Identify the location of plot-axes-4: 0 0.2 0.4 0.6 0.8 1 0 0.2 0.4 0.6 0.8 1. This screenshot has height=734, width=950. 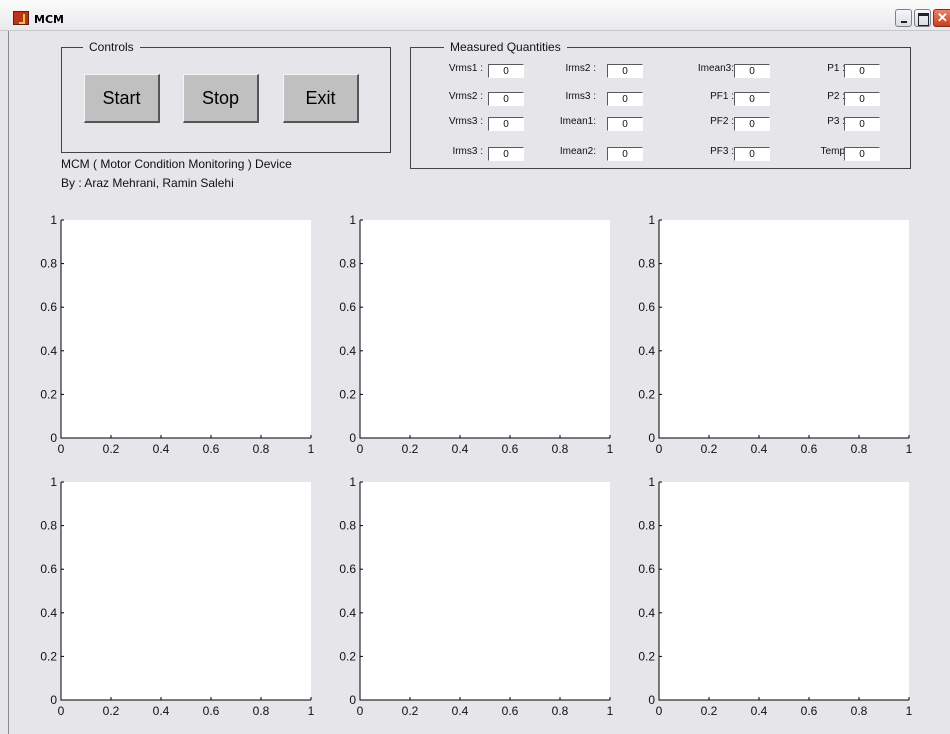
(177, 596).